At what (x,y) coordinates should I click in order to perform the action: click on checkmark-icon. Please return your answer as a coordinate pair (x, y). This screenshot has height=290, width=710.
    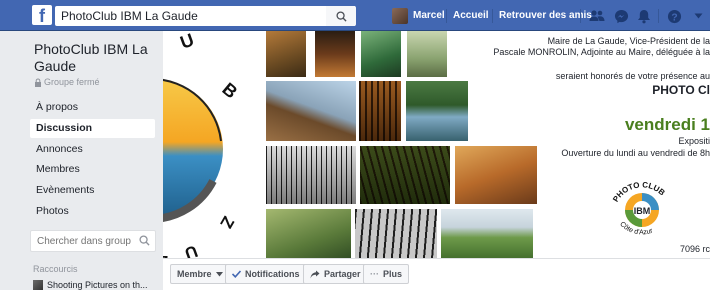
    Looking at the image, I should click on (236, 274).